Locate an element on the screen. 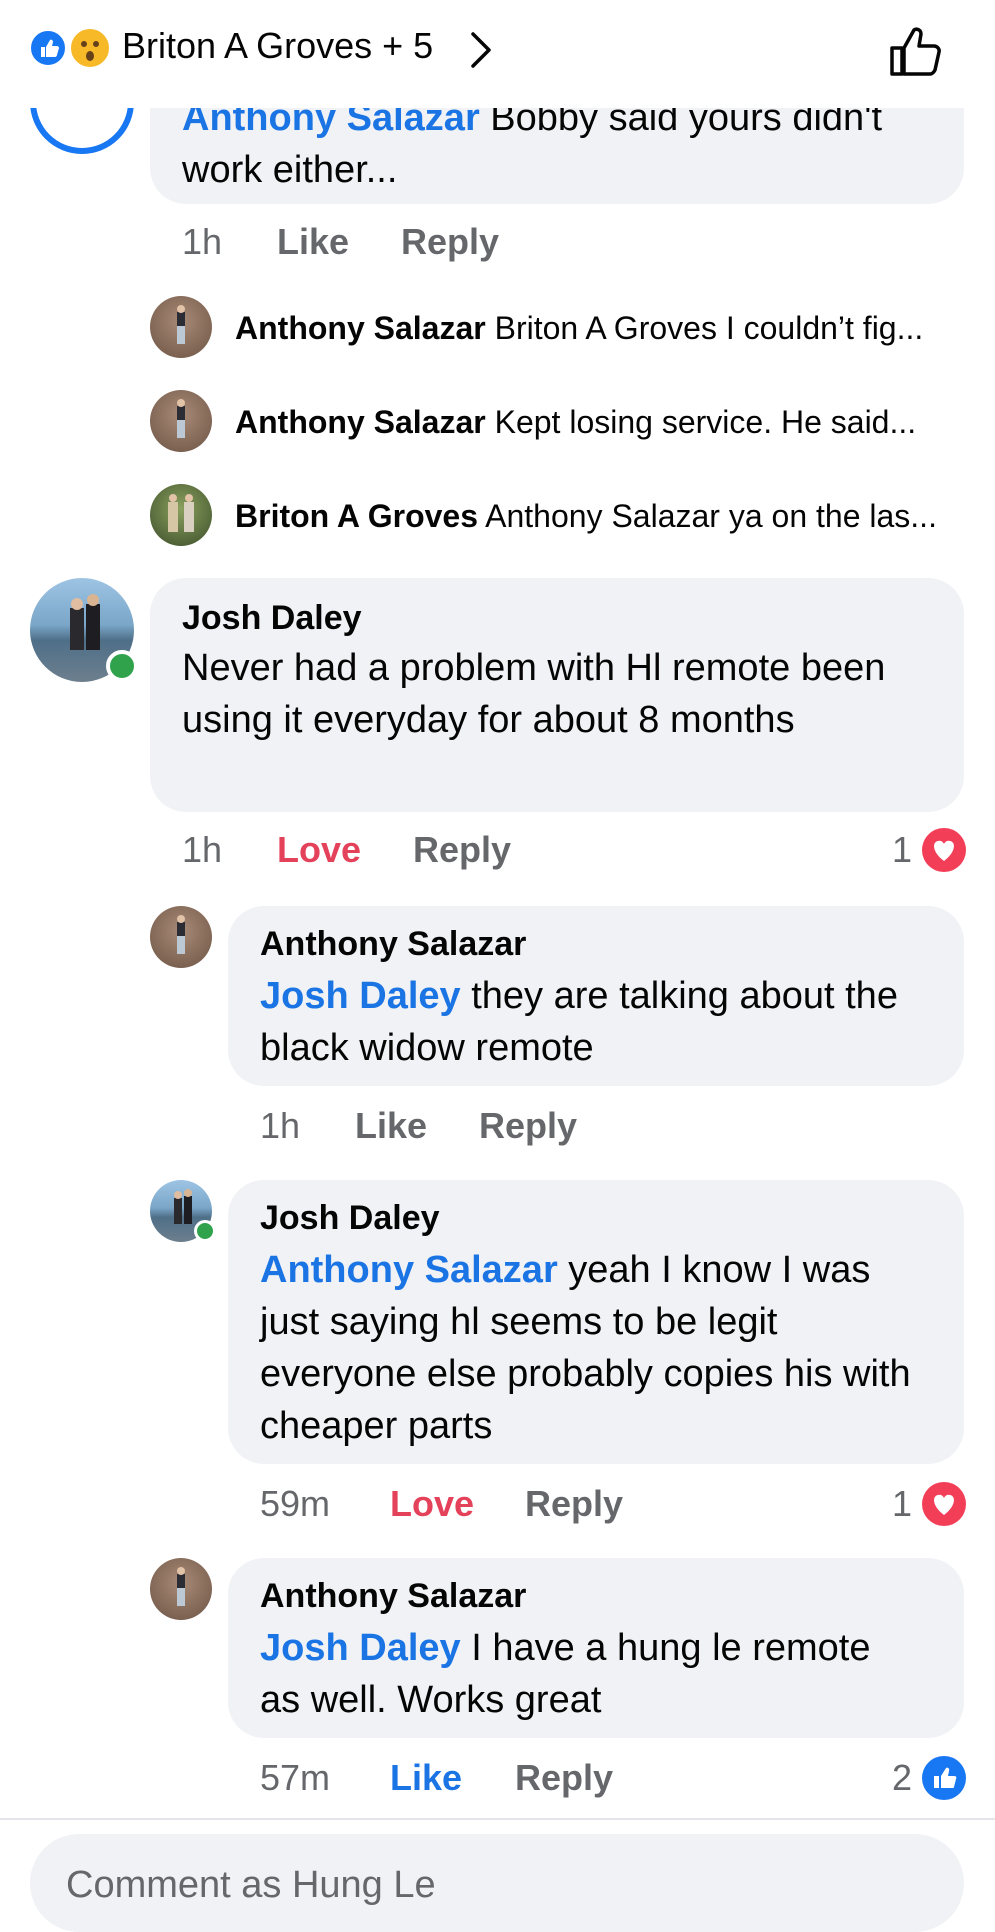 This screenshot has width=995, height=1932. mention-link: Anthony Salazar is located at coordinates (409, 1270).